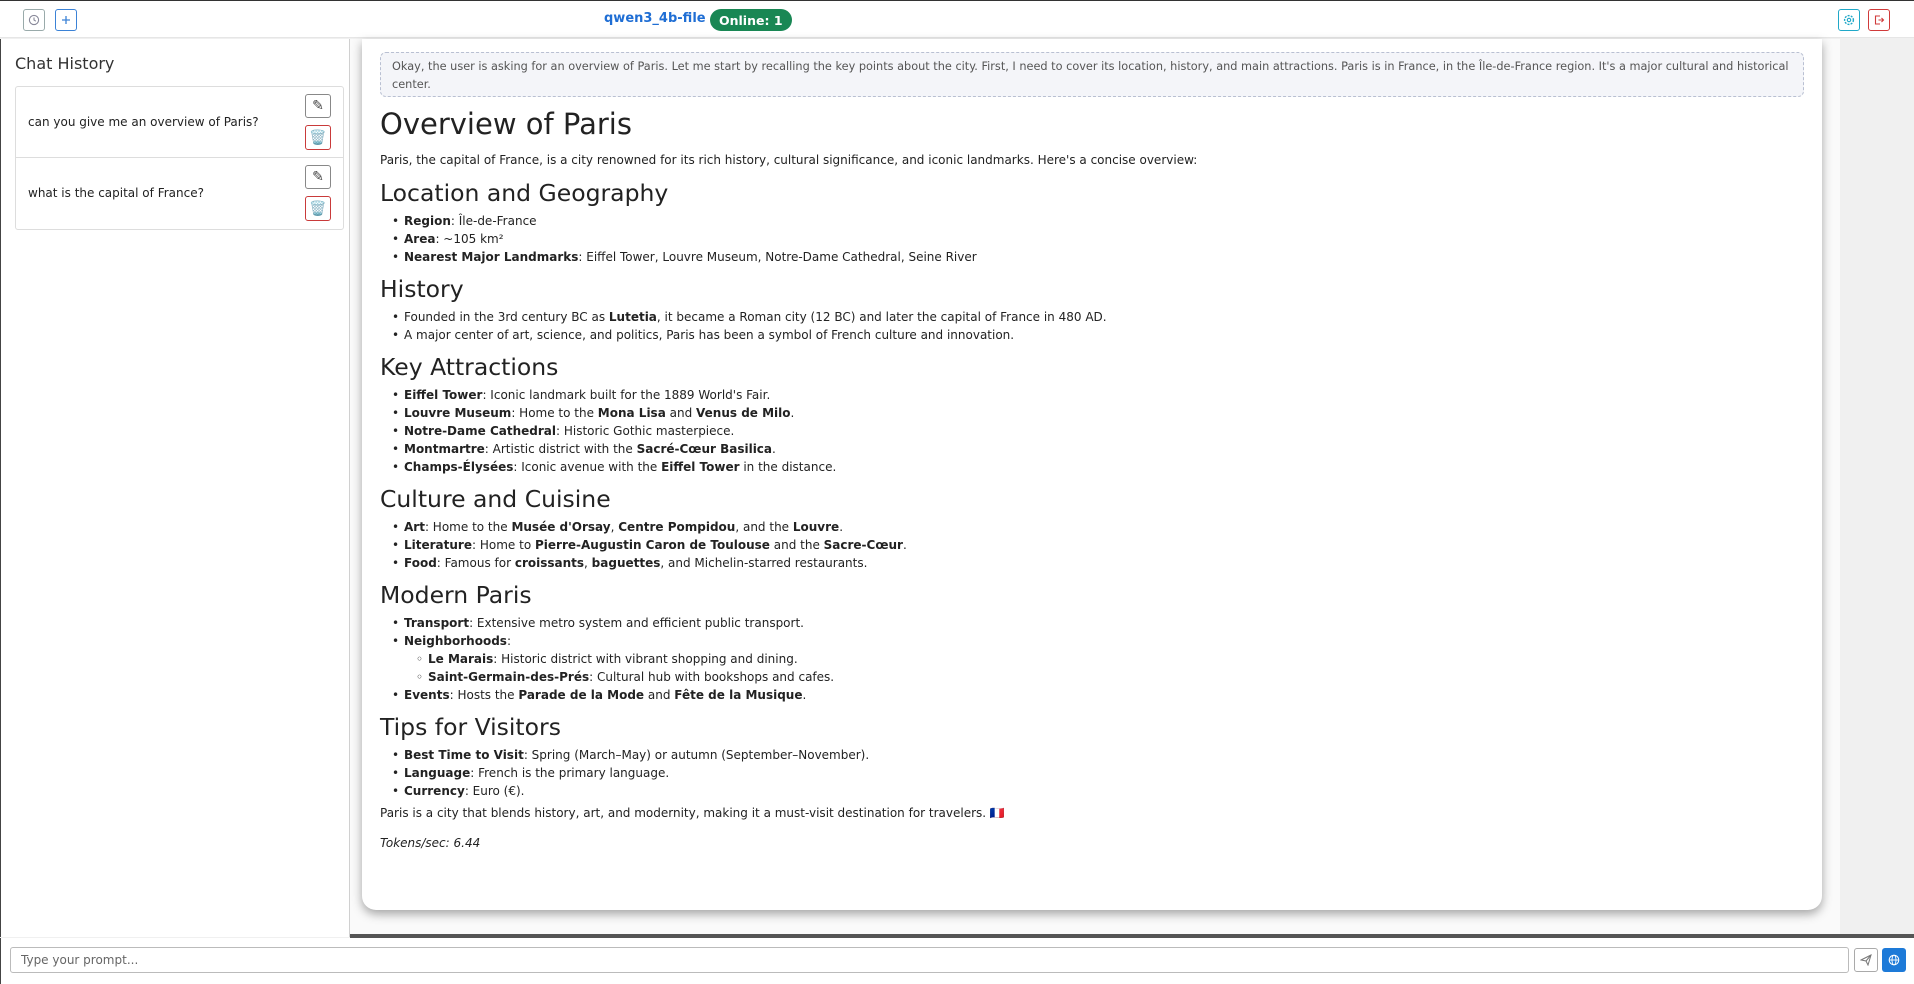  What do you see at coordinates (957, 19) in the screenshot?
I see `top-bar: qwen3_4b-file Online: 1` at bounding box center [957, 19].